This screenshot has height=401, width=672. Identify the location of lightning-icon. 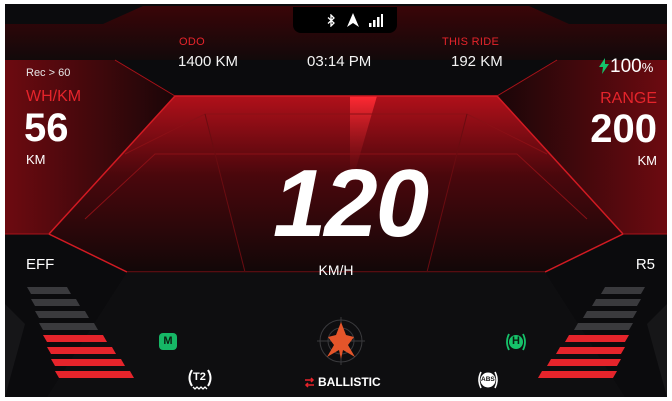
(604, 66).